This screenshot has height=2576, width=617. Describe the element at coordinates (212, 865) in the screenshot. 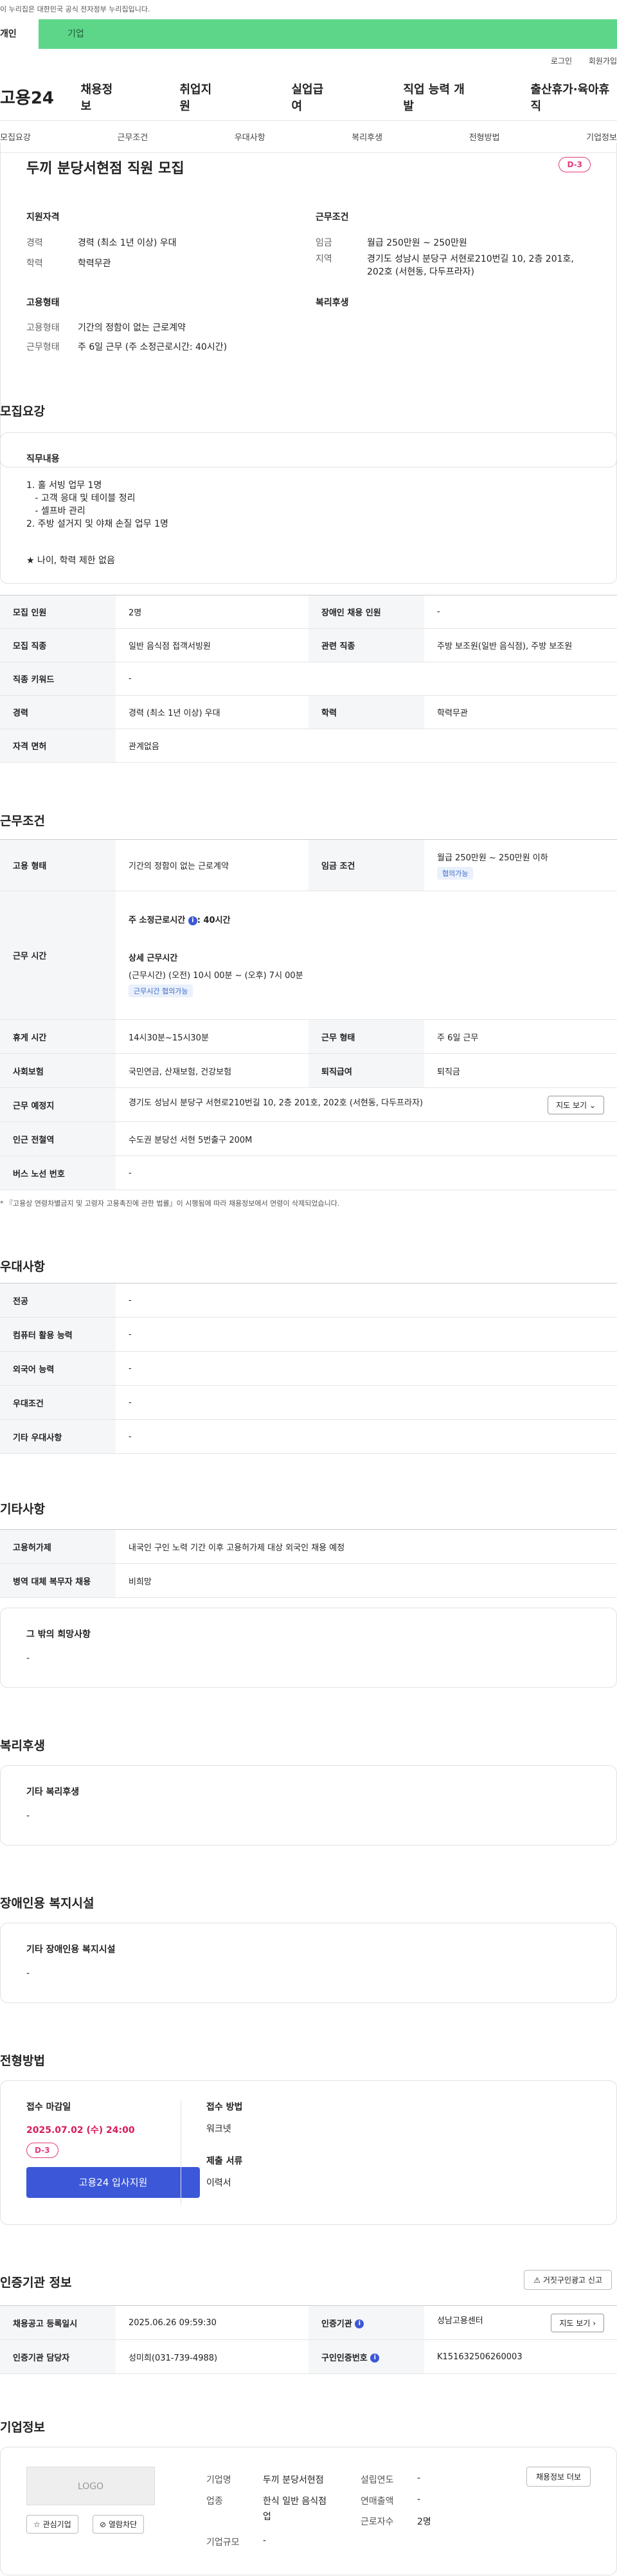

I see `cell-value: 기간의 정함이 없는 근로계약` at that location.